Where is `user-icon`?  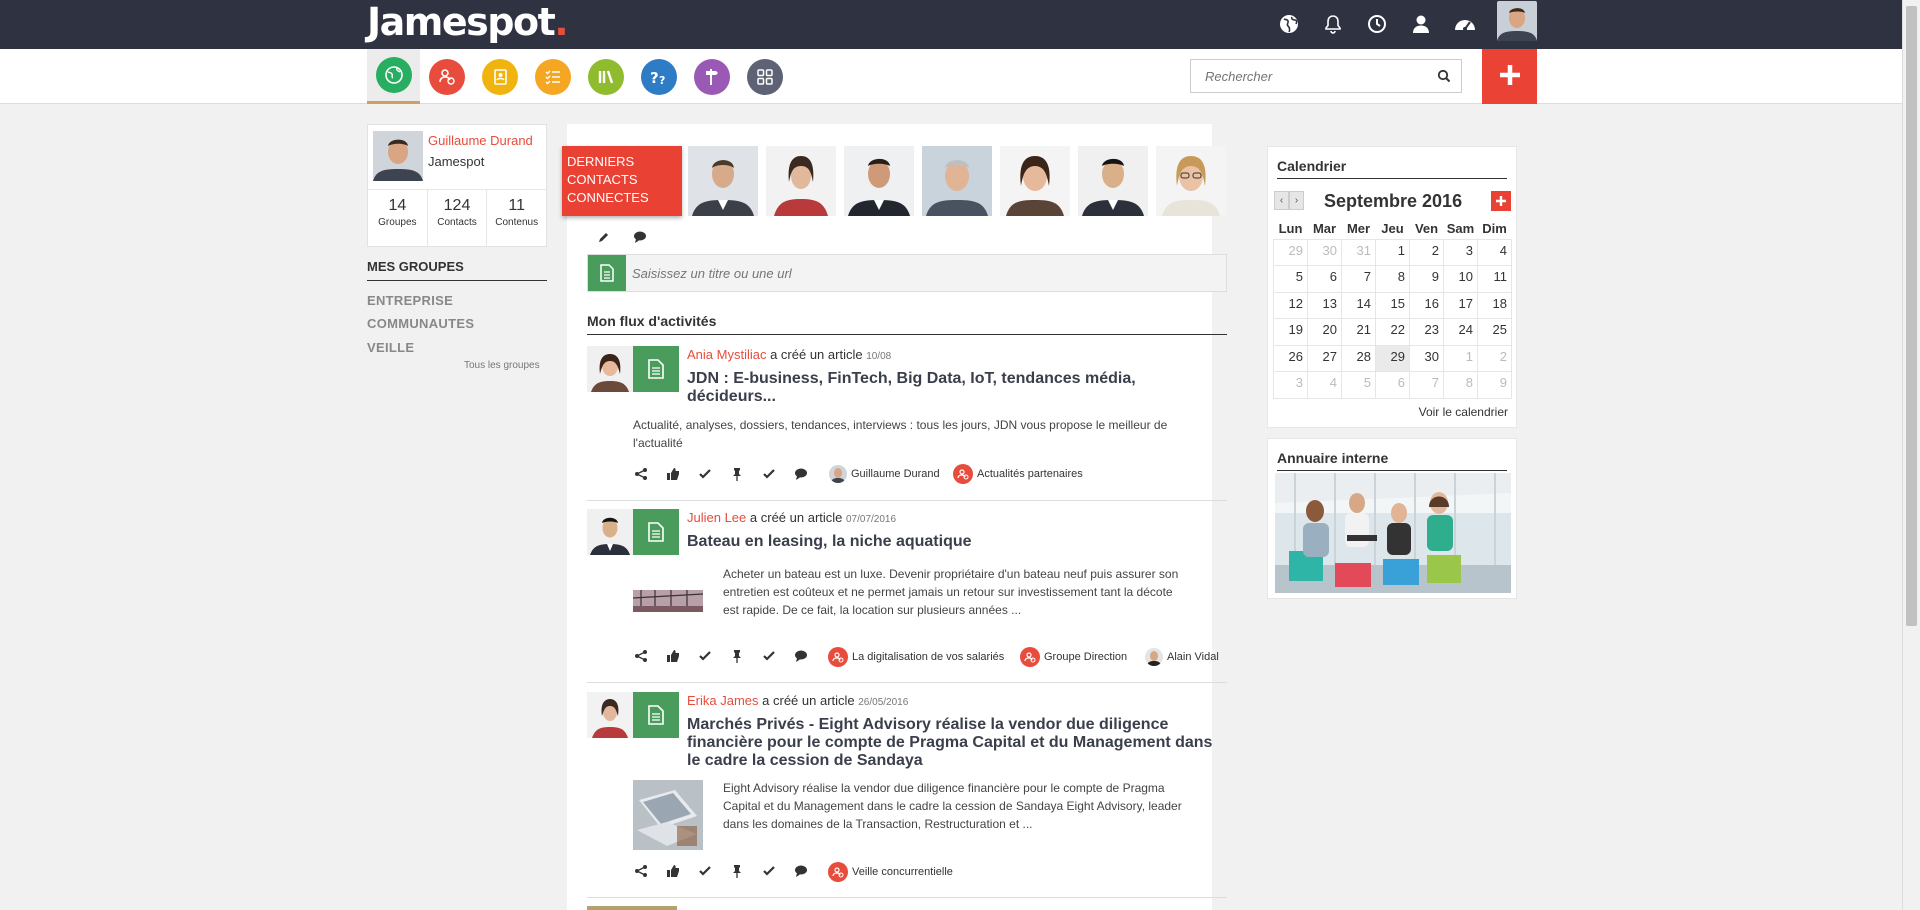 user-icon is located at coordinates (1421, 24).